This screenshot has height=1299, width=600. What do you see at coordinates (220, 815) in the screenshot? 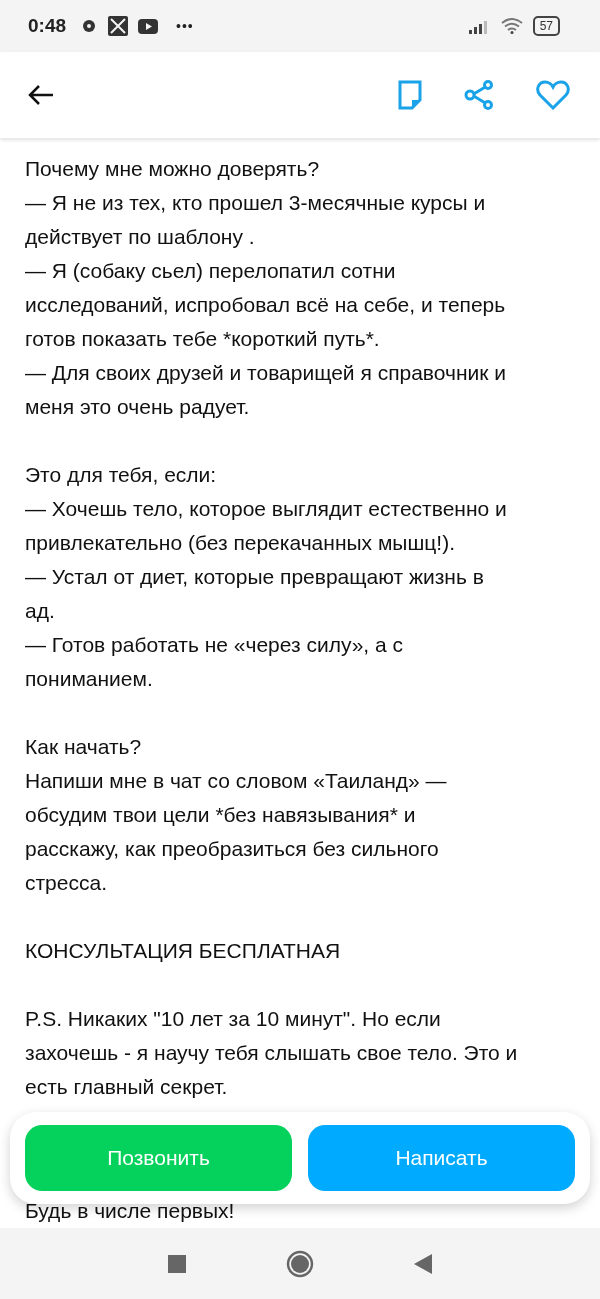
I see `text-line: обсудим твои цели *без навязывания* и` at bounding box center [220, 815].